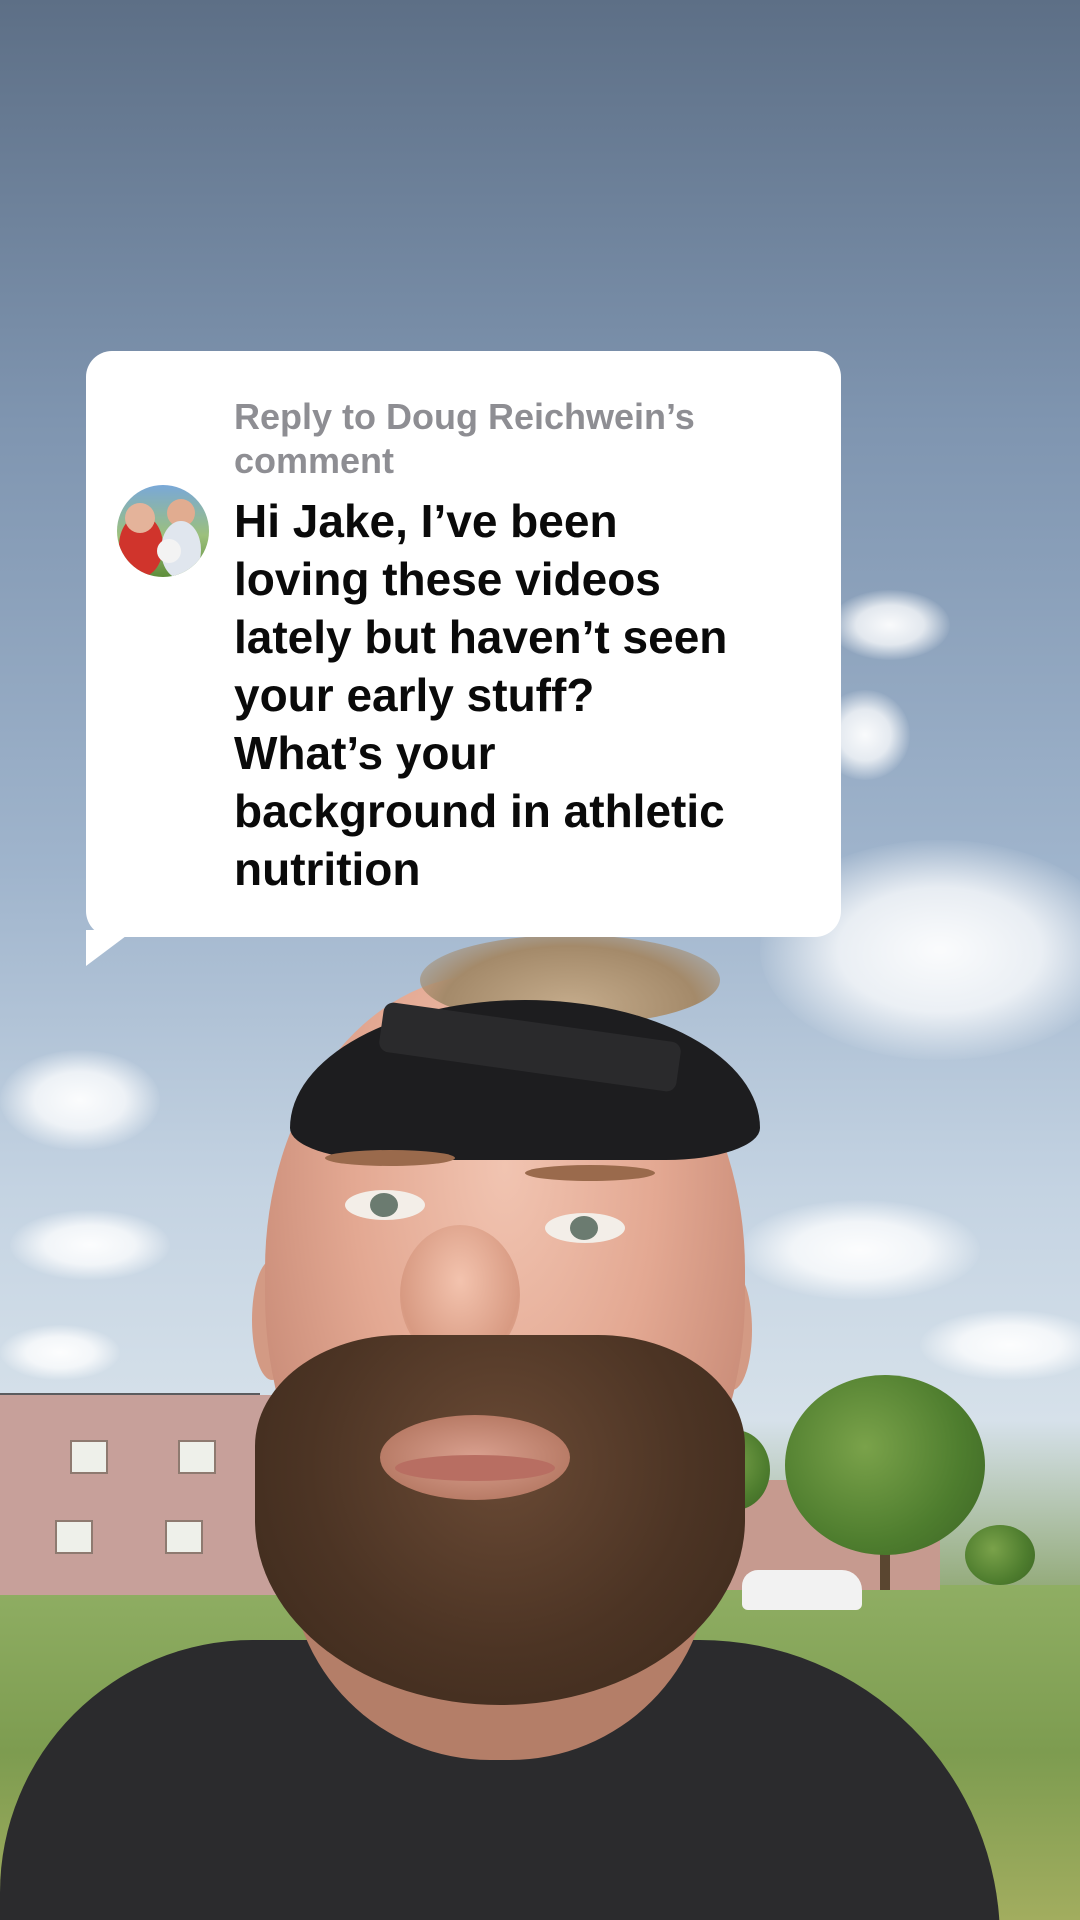 This screenshot has height=1920, width=1080. What do you see at coordinates (585, 1228) in the screenshot?
I see `right-eye` at bounding box center [585, 1228].